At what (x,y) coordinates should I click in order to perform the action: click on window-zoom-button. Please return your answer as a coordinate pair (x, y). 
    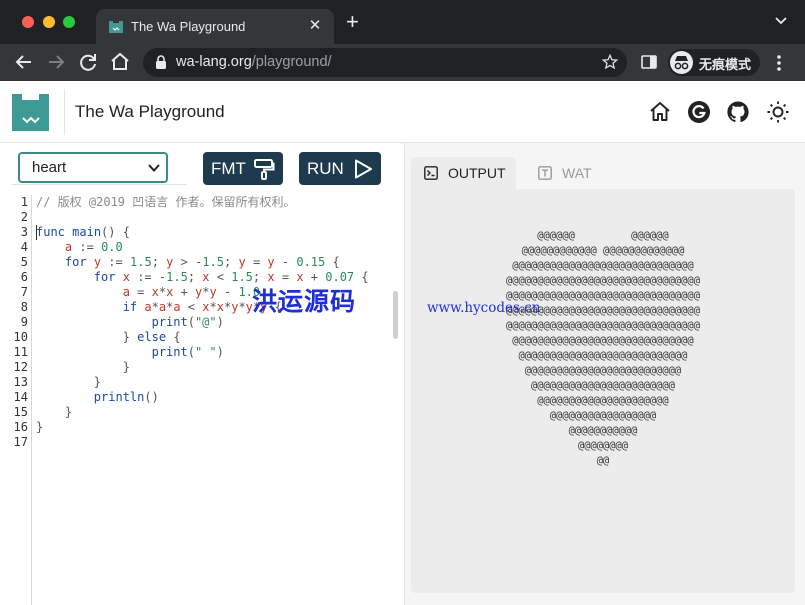
    Looking at the image, I should click on (69, 22).